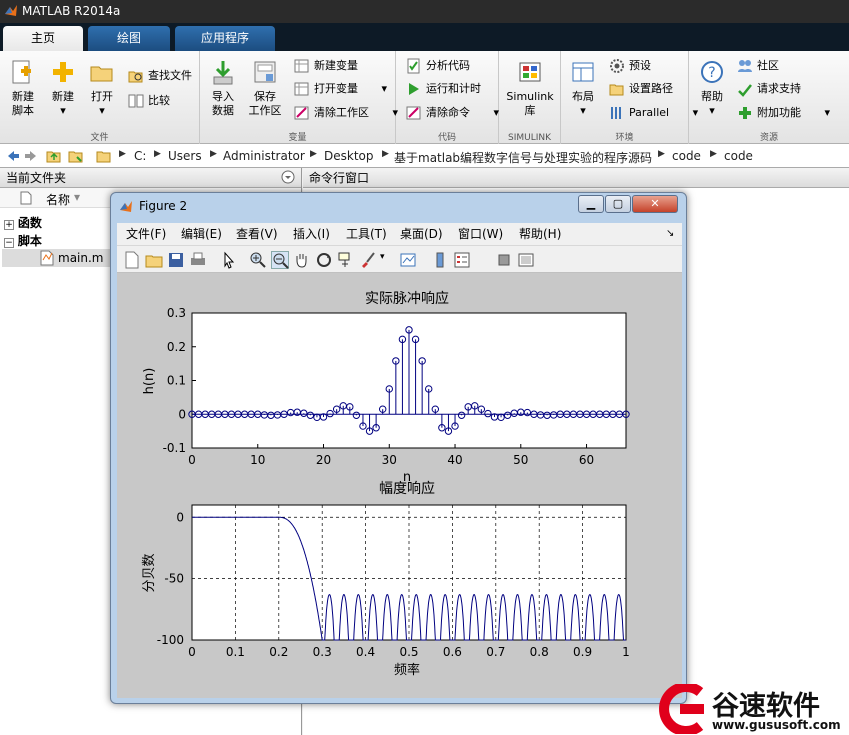  What do you see at coordinates (146, 234) in the screenshot?
I see `menu-item-file: 文件(F)` at bounding box center [146, 234].